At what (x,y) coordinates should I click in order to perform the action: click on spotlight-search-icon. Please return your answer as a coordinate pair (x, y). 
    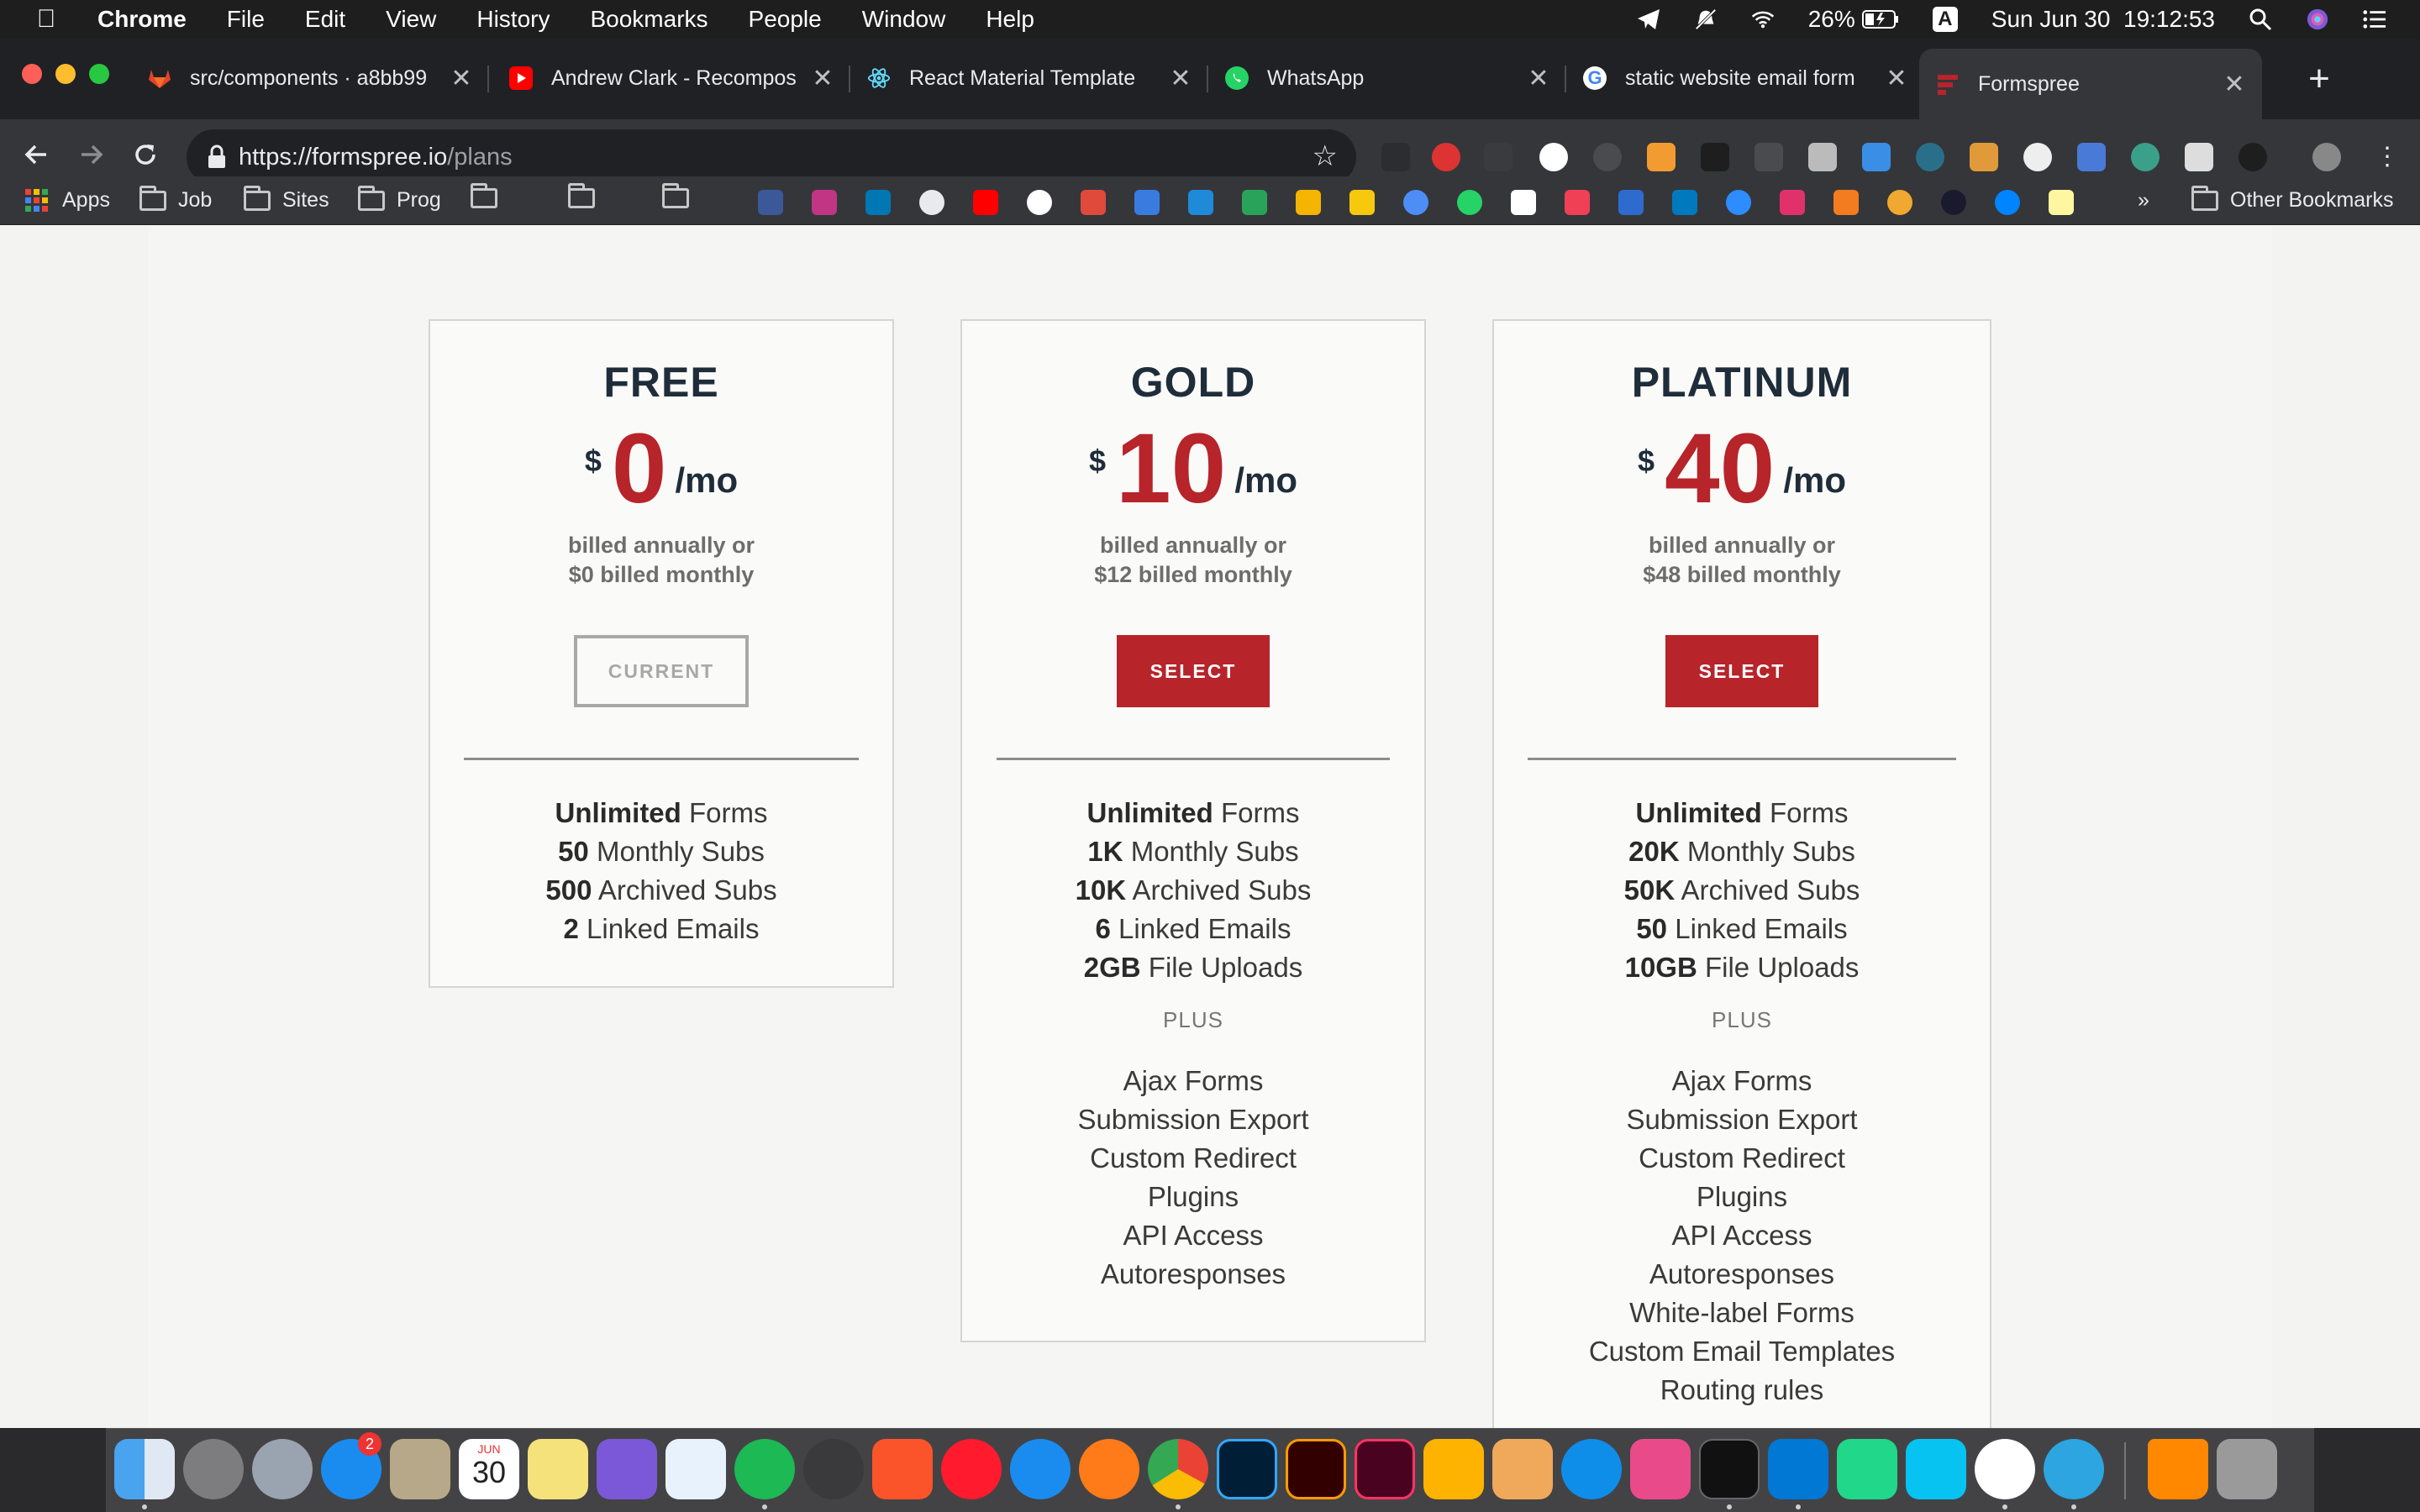
    Looking at the image, I should click on (2261, 19).